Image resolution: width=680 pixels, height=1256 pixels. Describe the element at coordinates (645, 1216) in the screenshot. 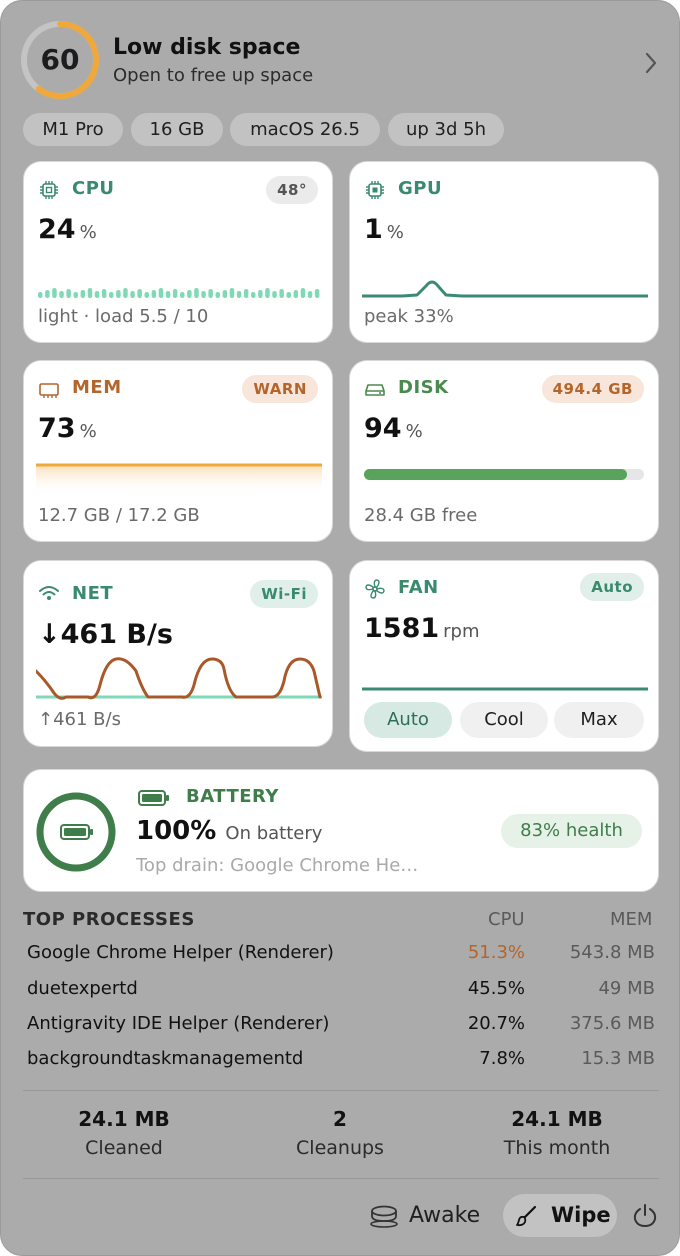

I see `power-icon` at that location.